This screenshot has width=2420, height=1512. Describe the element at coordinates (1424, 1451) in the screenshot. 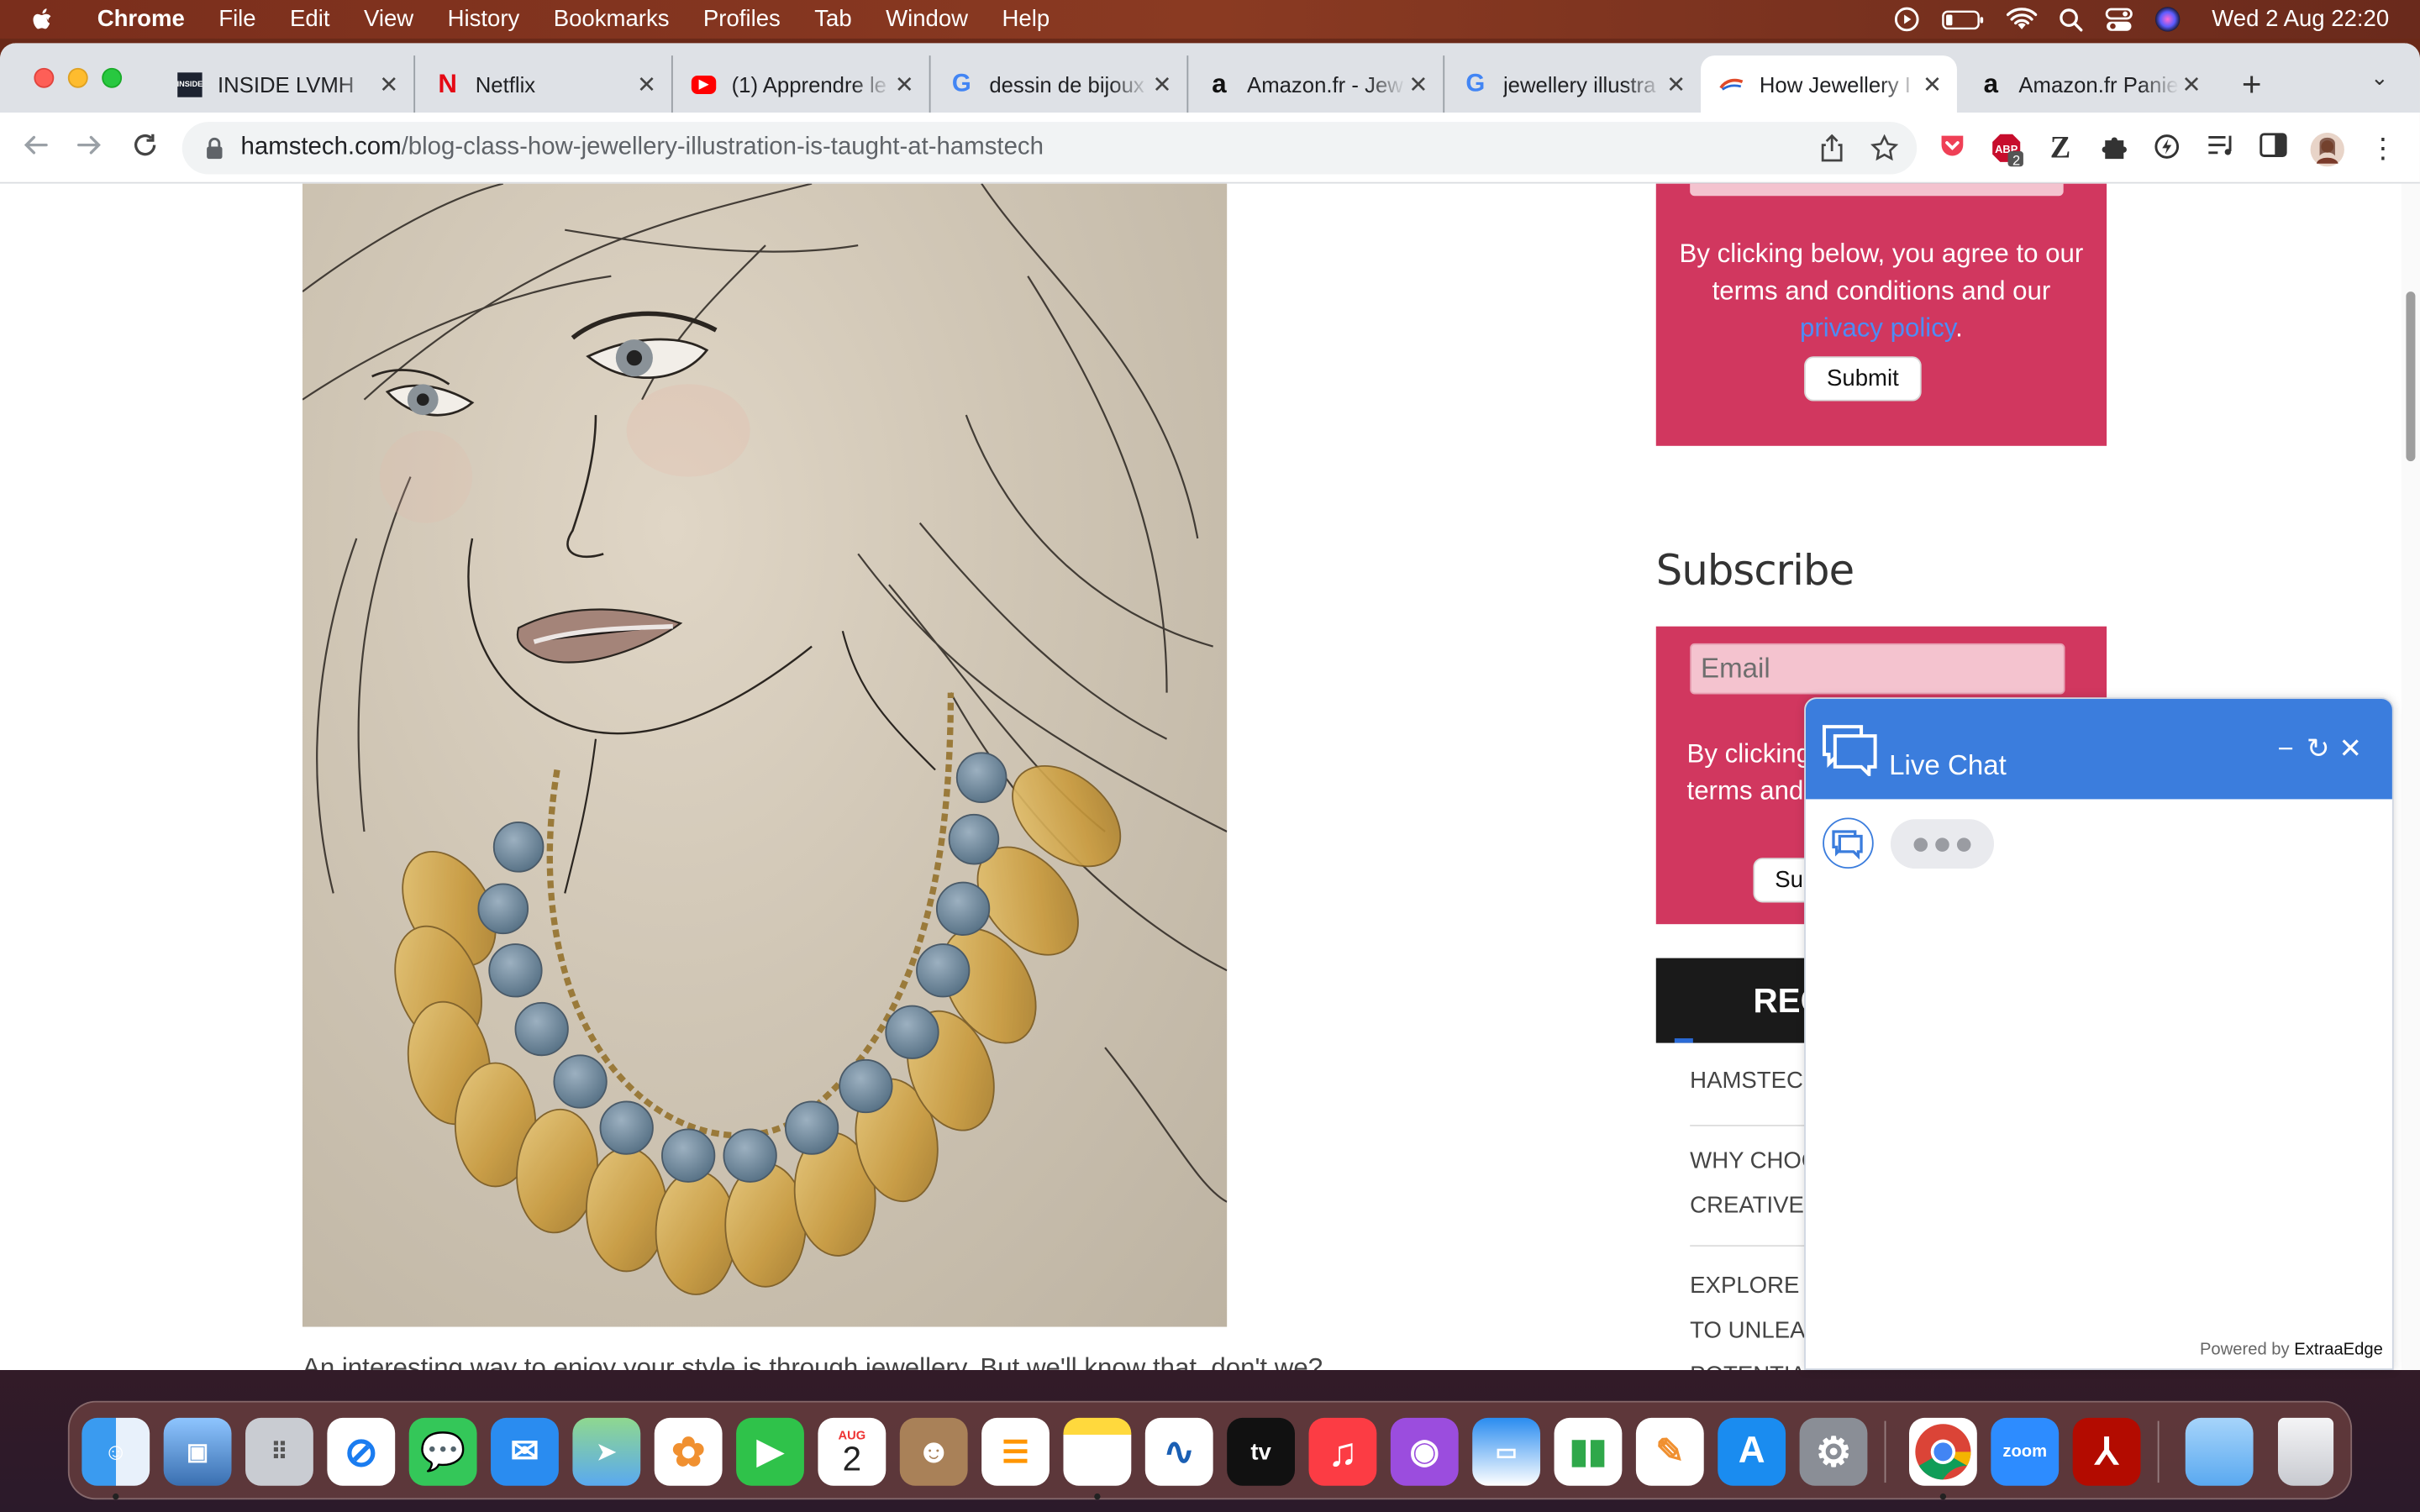

I see `podcasts-icon: ◉` at that location.